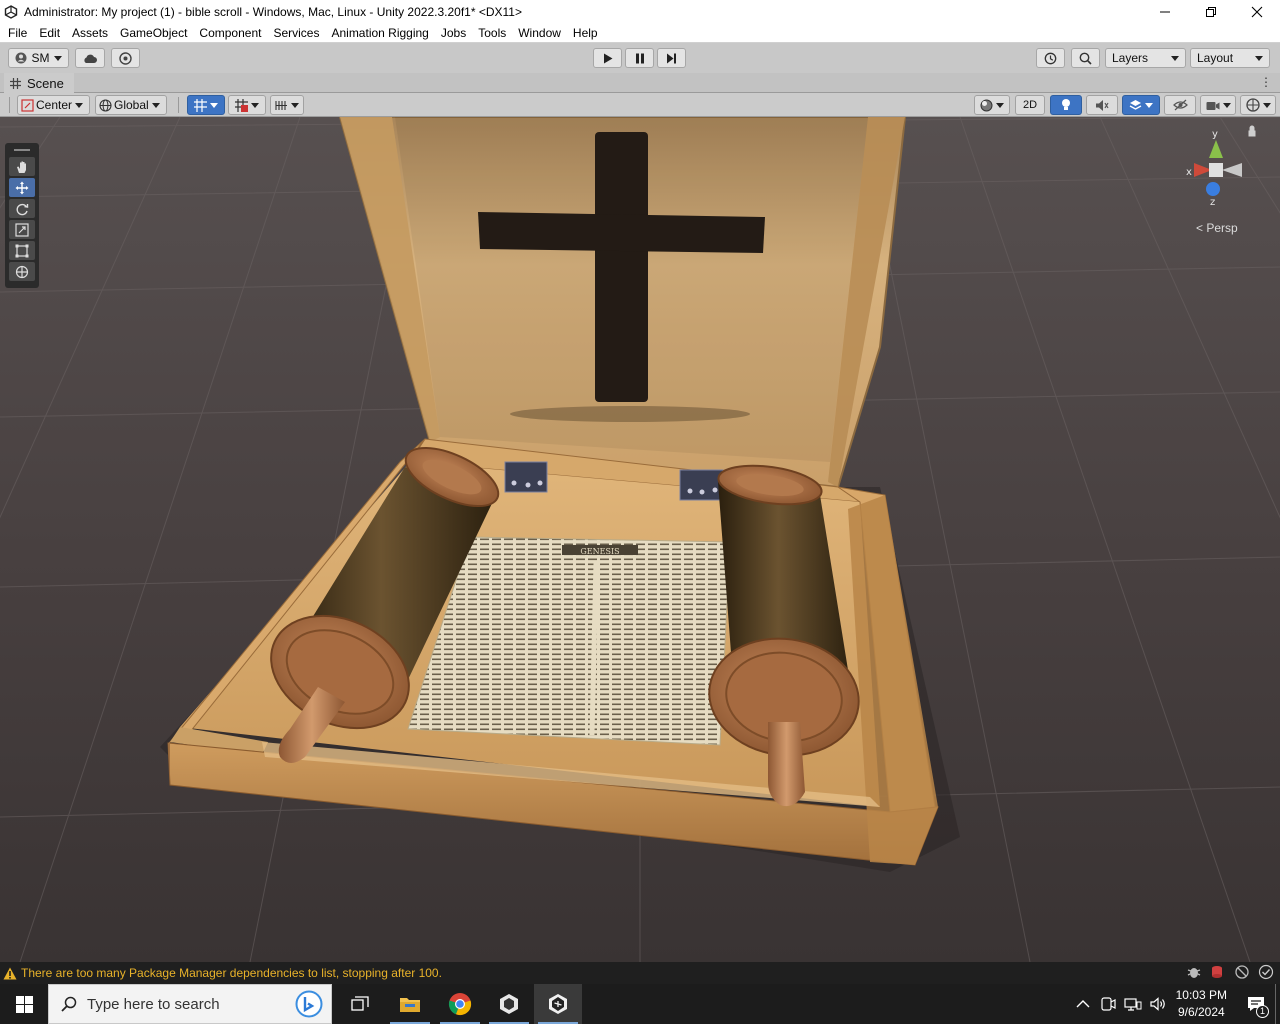 This screenshot has height=1024, width=1280. What do you see at coordinates (492, 33) in the screenshot?
I see `menu-tools: Tools` at bounding box center [492, 33].